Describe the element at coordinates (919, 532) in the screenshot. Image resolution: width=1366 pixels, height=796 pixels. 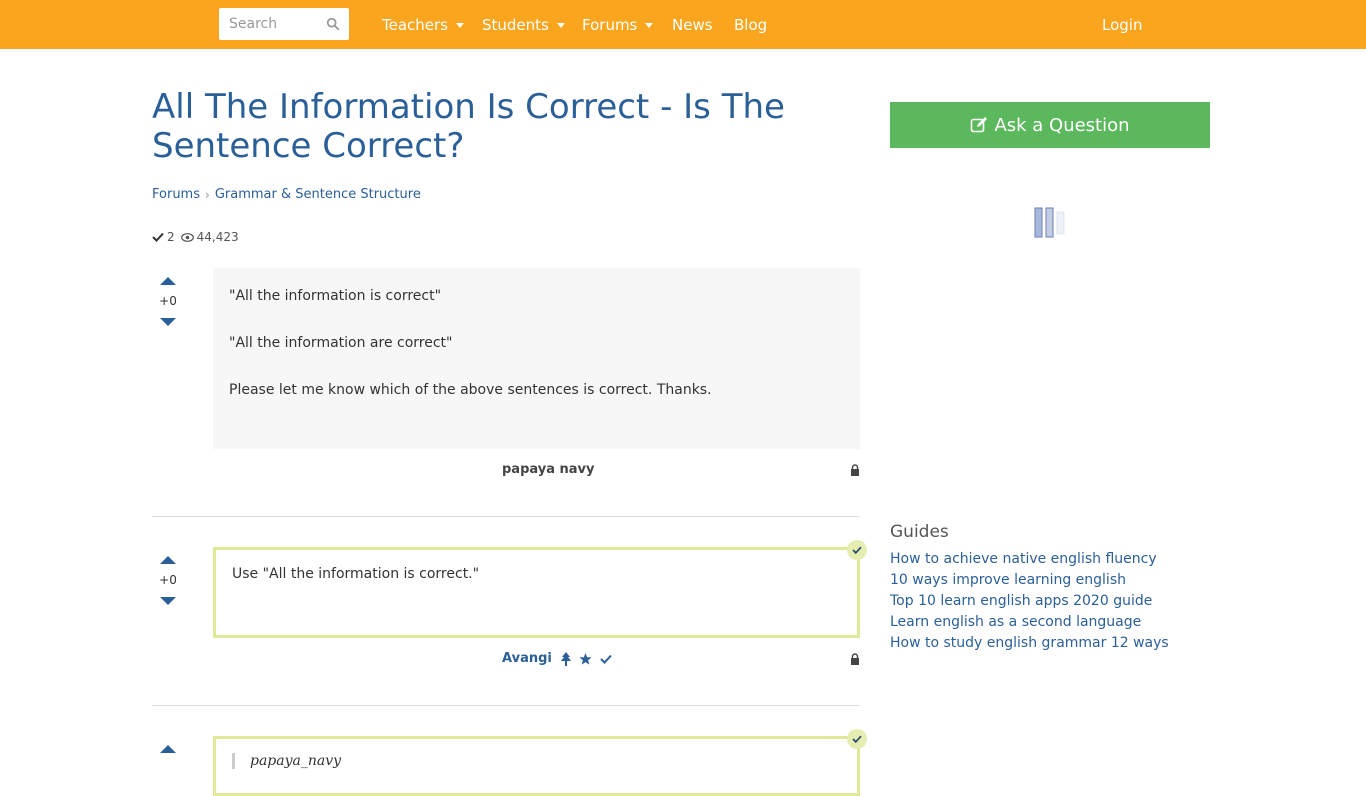
I see `guides-title: Guides` at that location.